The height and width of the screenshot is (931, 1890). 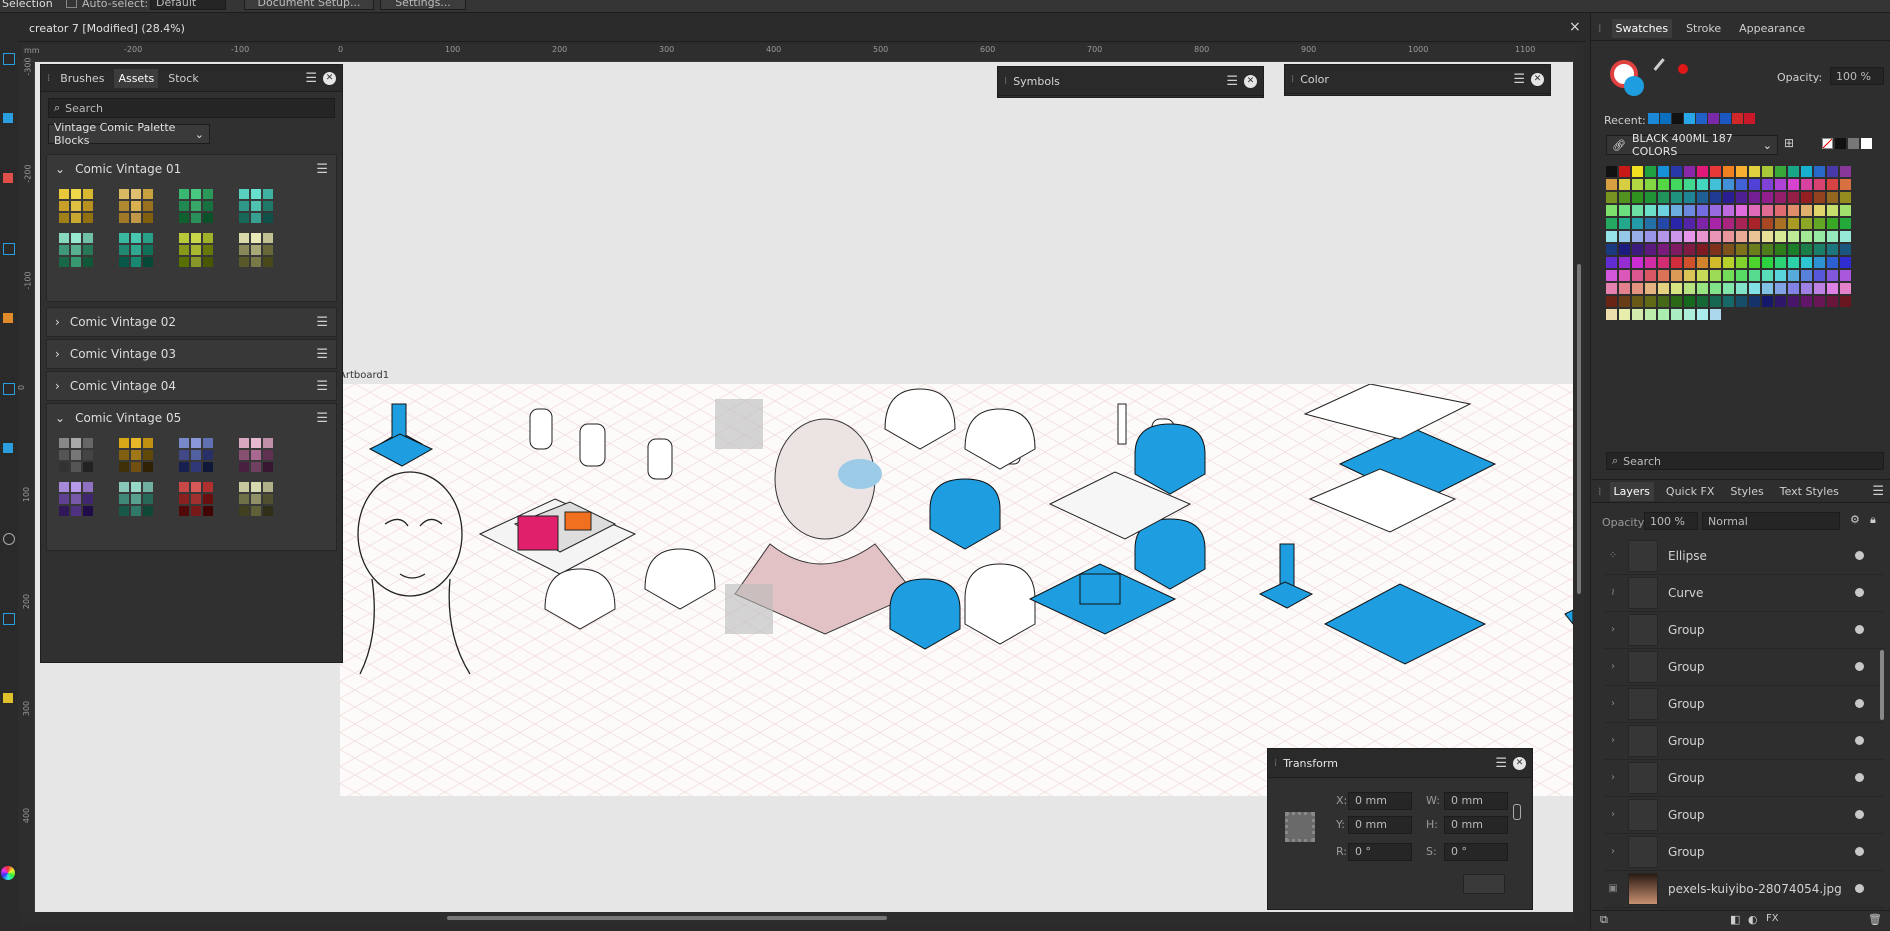 I want to click on horizontal-scrollbar, so click(x=798, y=918).